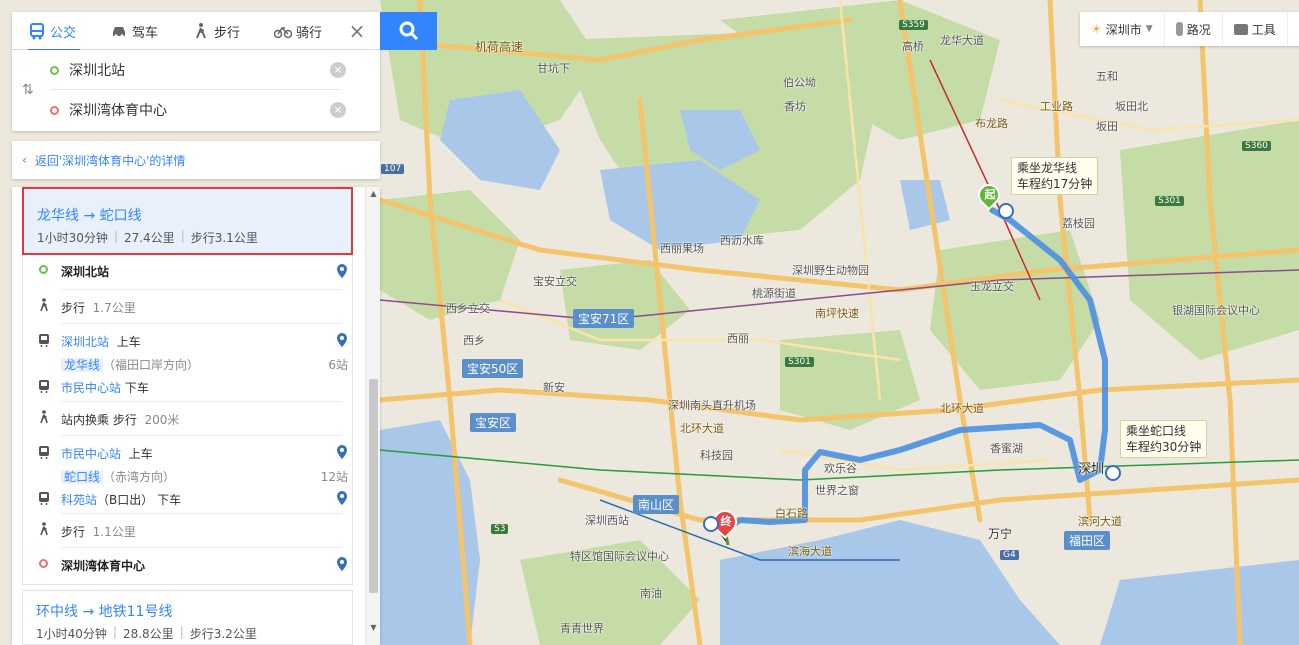 This screenshot has height=645, width=1299. Describe the element at coordinates (830, 270) in the screenshot. I see `map-label: 深圳野生动物园` at that location.